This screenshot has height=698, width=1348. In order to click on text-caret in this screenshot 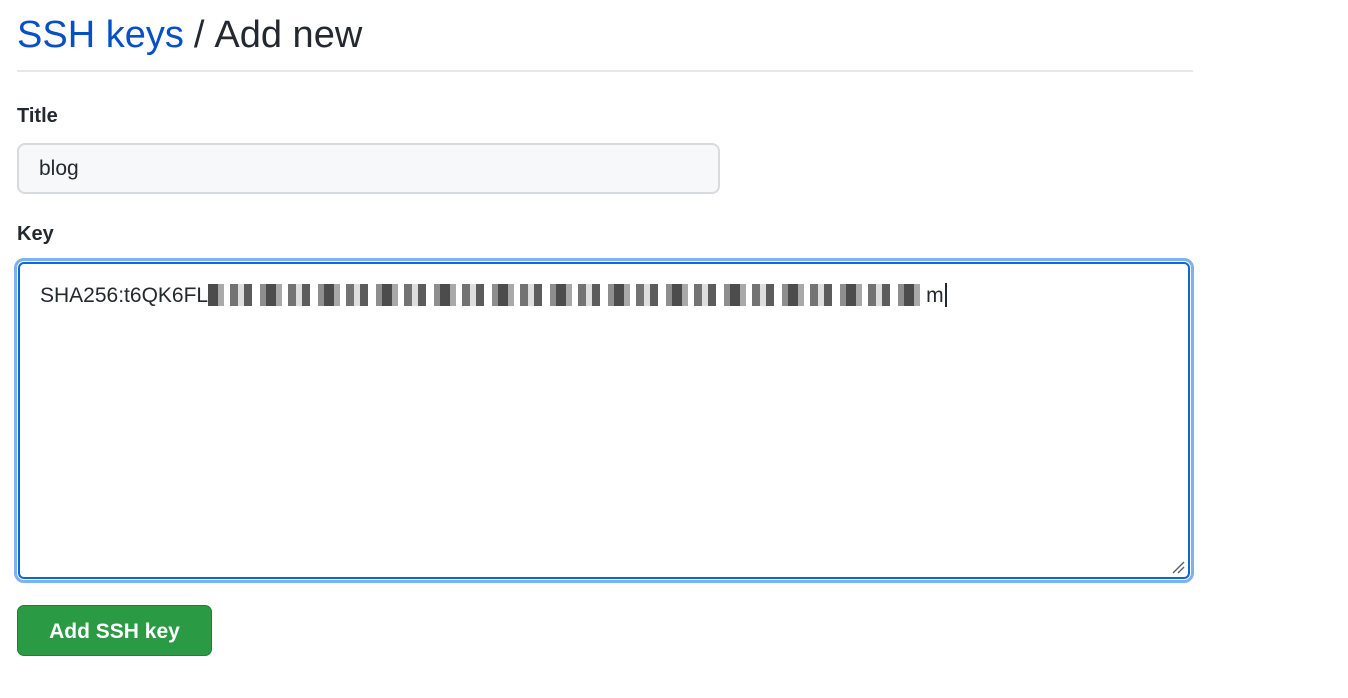, I will do `click(945, 295)`.